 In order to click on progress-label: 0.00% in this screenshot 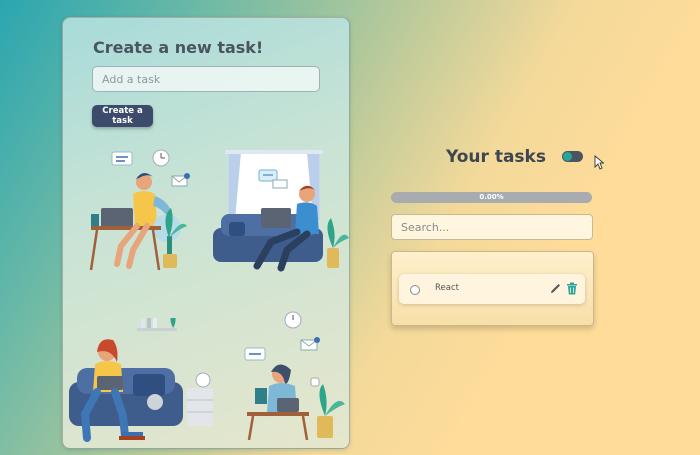, I will do `click(491, 197)`.